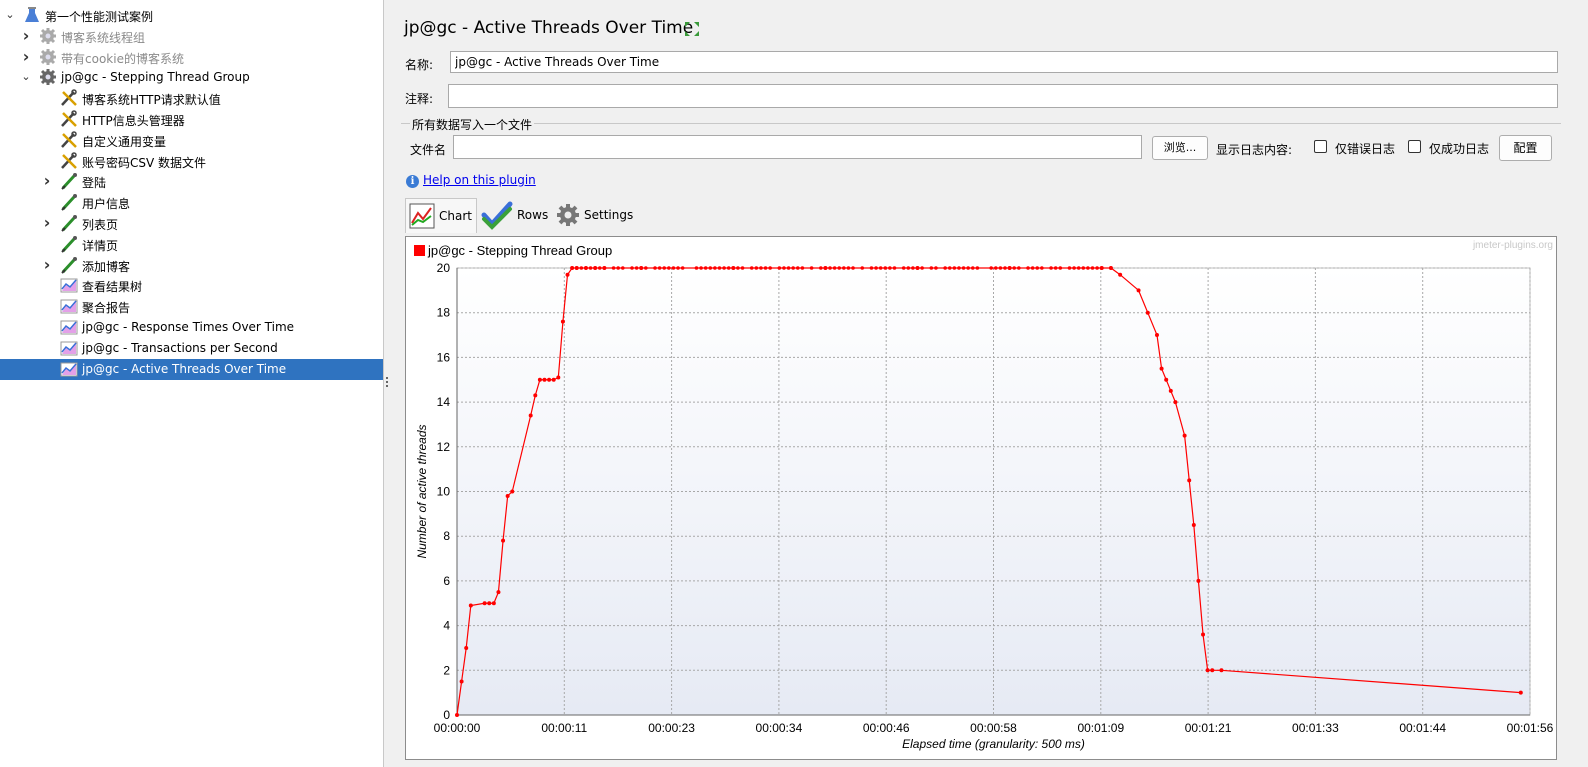 This screenshot has width=1588, height=767. What do you see at coordinates (191, 369) in the screenshot?
I see `tree-node: jp@gc - Active Threads Over Time` at bounding box center [191, 369].